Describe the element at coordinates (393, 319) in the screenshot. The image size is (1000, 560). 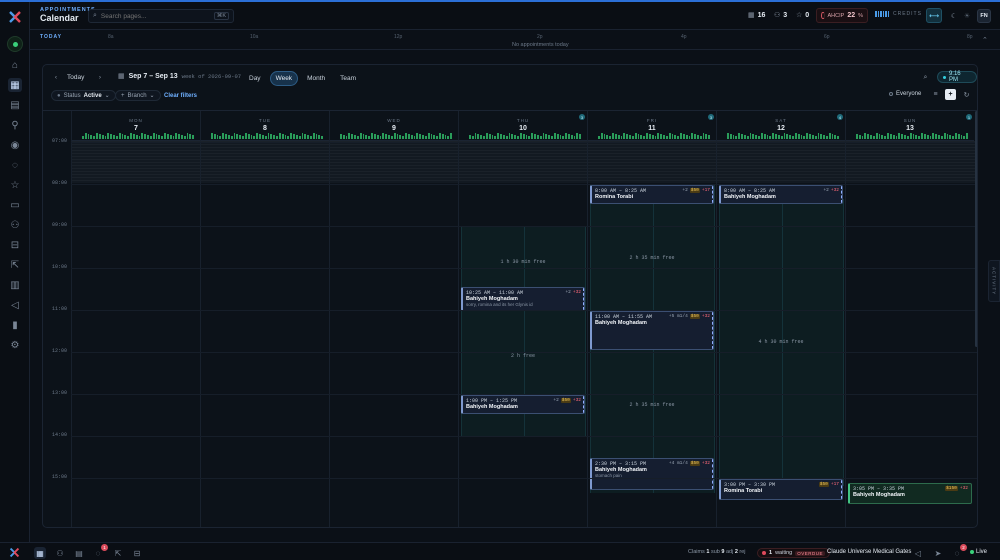
I see `day-column: WED 9` at that location.